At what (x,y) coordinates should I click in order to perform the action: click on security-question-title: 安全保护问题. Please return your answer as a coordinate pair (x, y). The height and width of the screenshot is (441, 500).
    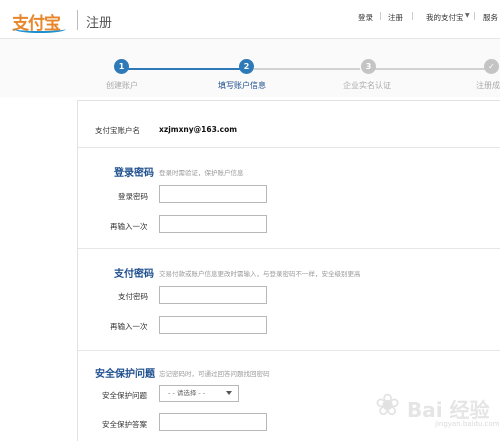
    Looking at the image, I should click on (125, 374).